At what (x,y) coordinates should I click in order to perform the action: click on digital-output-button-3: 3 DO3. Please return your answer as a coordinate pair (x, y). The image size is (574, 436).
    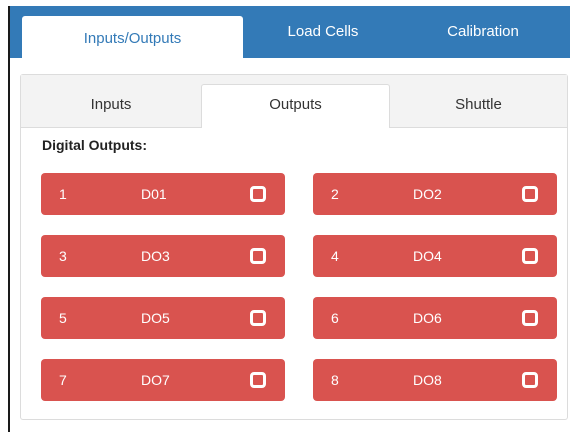
    Looking at the image, I should click on (163, 256).